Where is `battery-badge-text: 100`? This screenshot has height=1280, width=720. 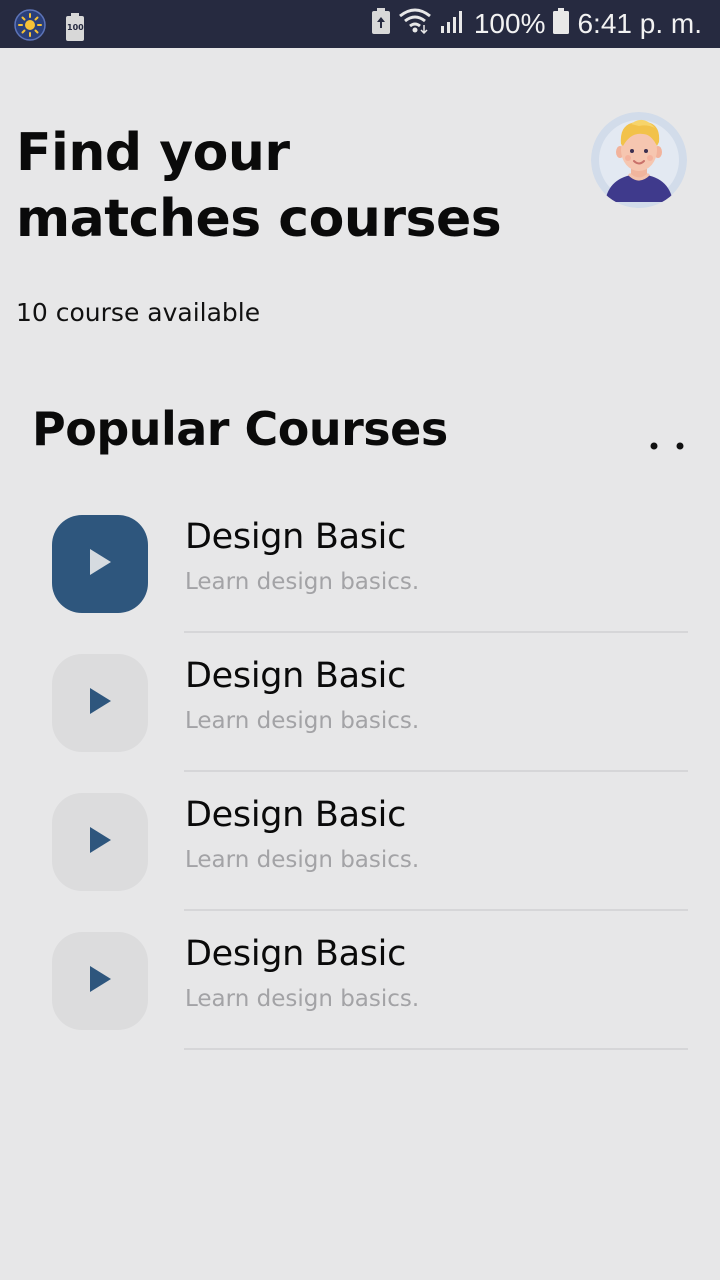 battery-badge-text: 100 is located at coordinates (75, 27).